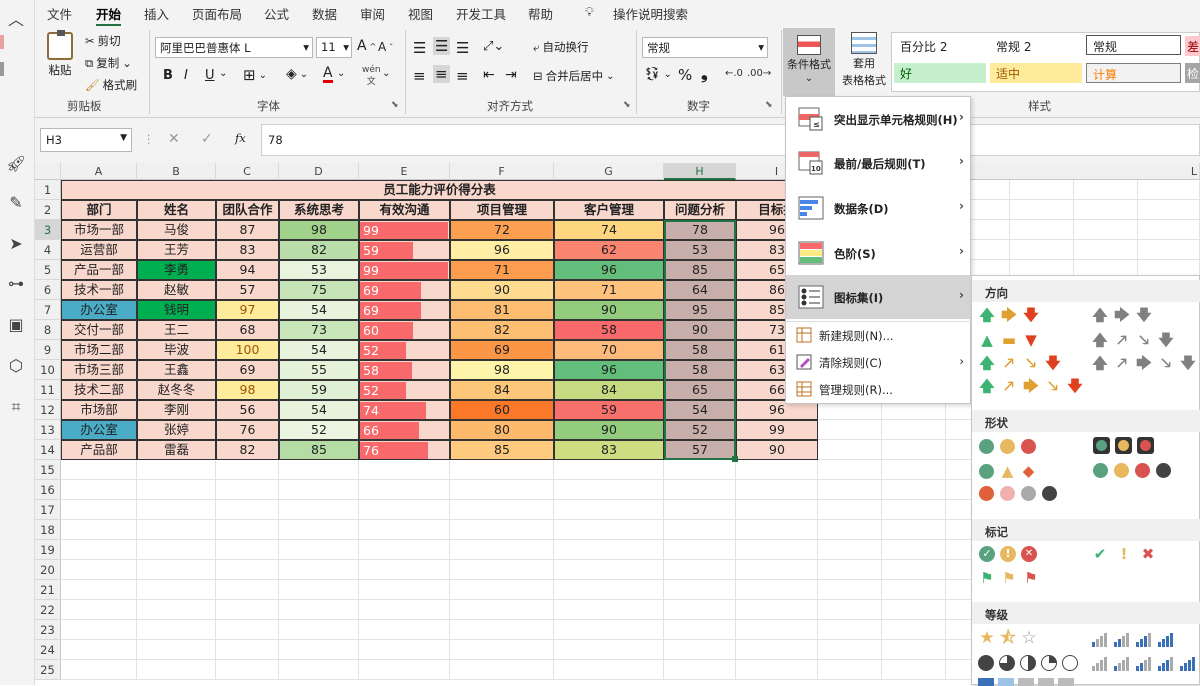 The width and height of the screenshot is (1200, 686). Describe the element at coordinates (404, 390) in the screenshot. I see `table-cell: 52` at that location.